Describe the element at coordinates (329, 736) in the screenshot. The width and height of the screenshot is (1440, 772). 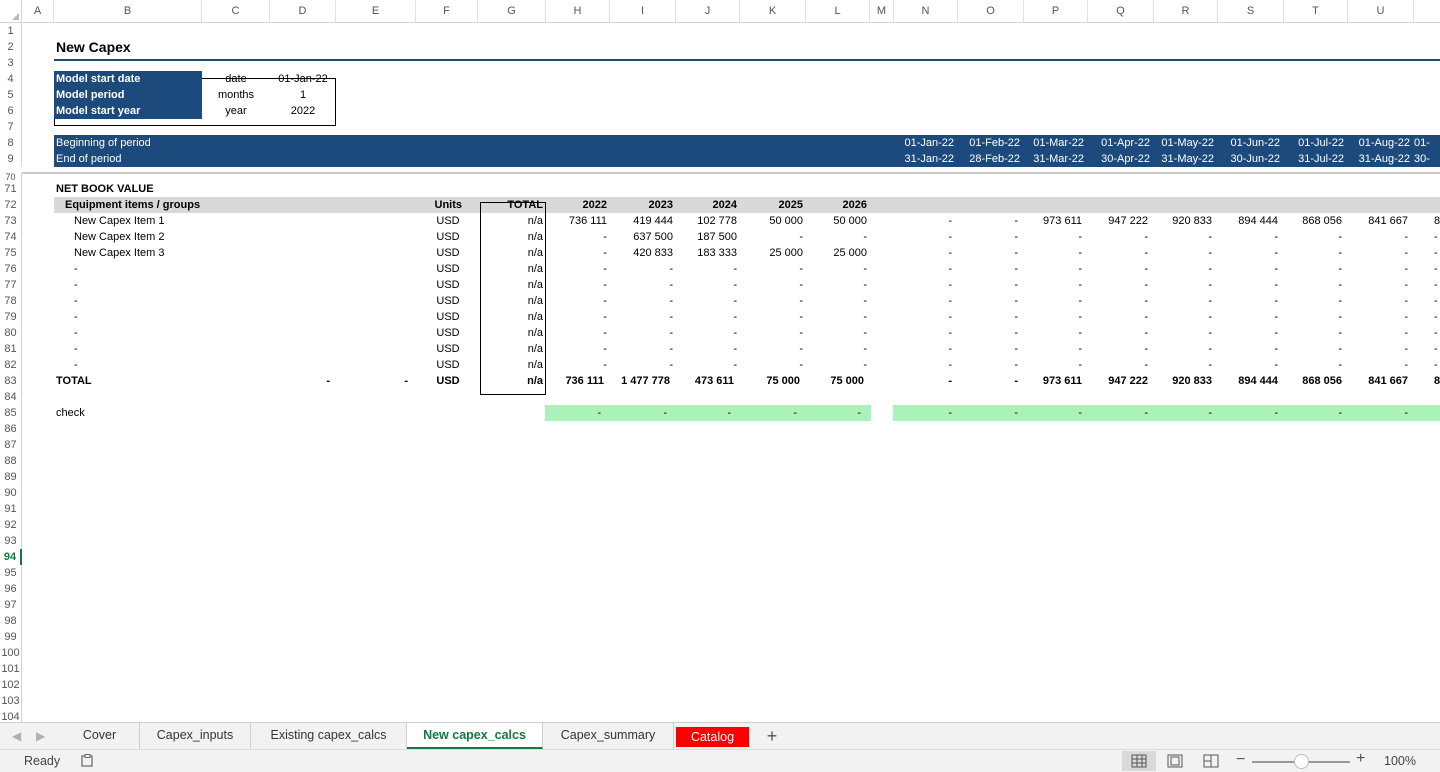
I see `sheet-tab-existing-capex-calcs: Existing capex_calcs` at that location.